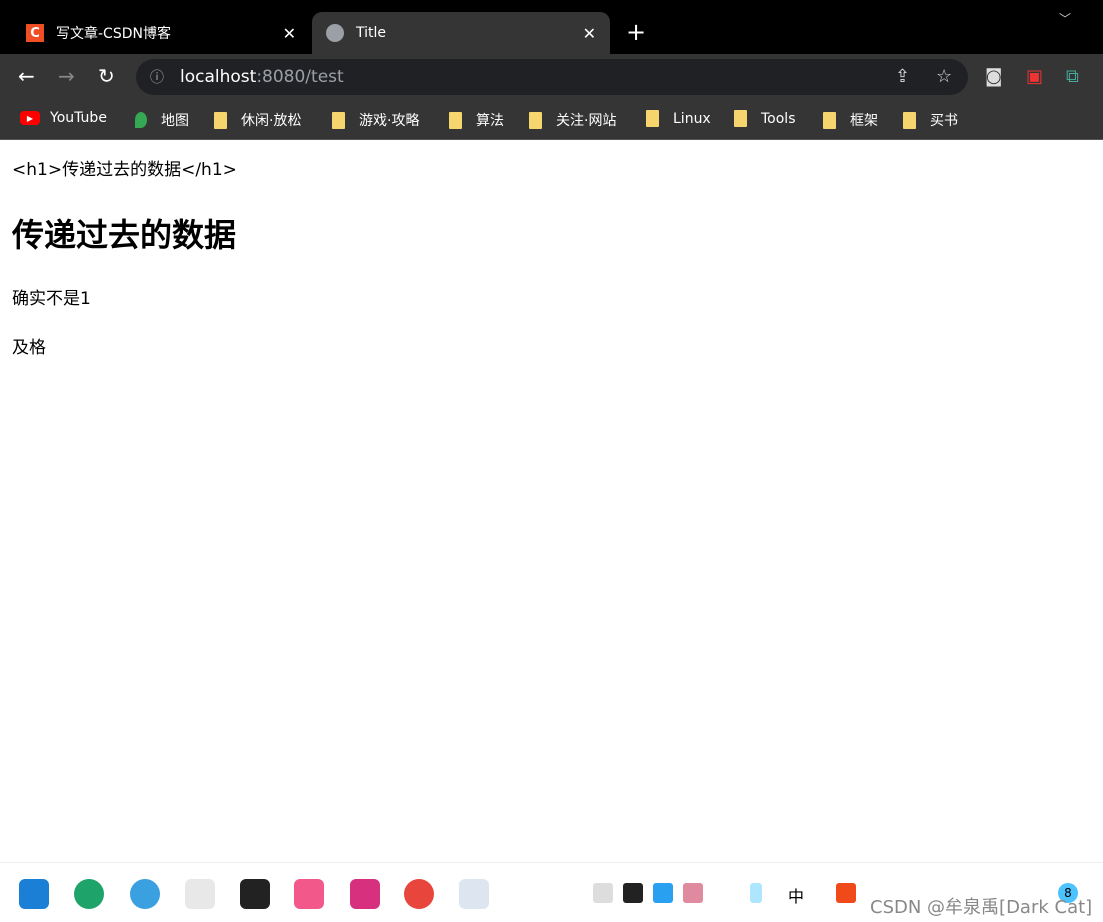  I want to click on bookmark: 框架, so click(850, 120).